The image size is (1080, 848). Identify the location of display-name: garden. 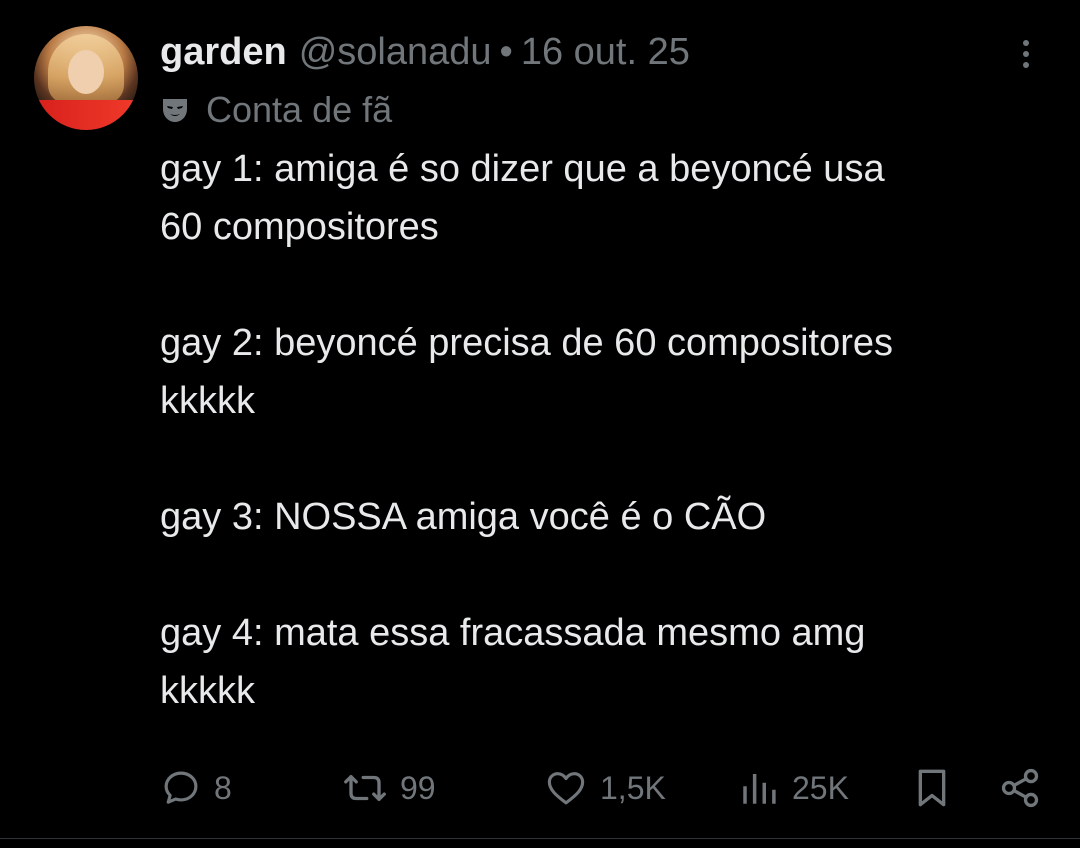
(223, 52).